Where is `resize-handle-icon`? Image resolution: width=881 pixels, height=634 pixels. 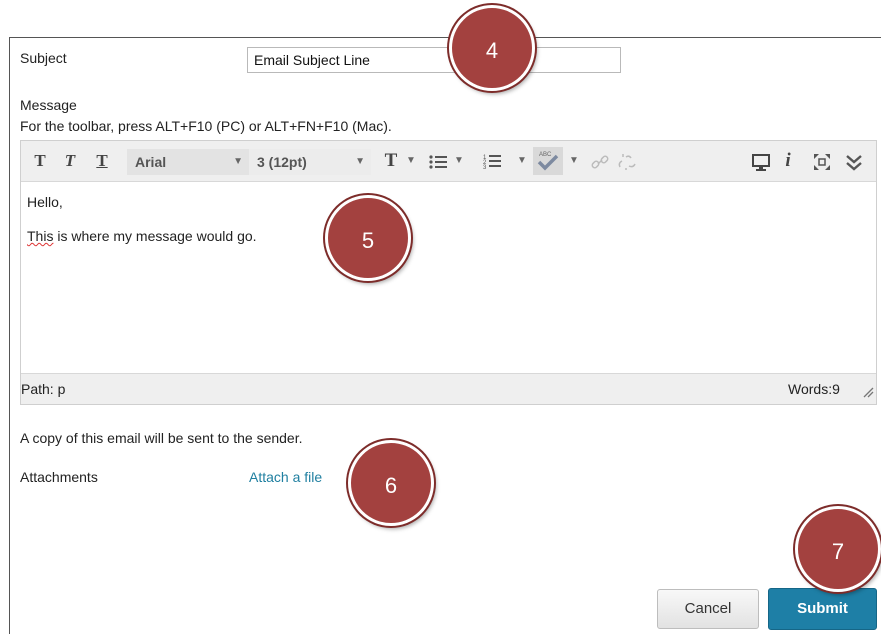 resize-handle-icon is located at coordinates (868, 392).